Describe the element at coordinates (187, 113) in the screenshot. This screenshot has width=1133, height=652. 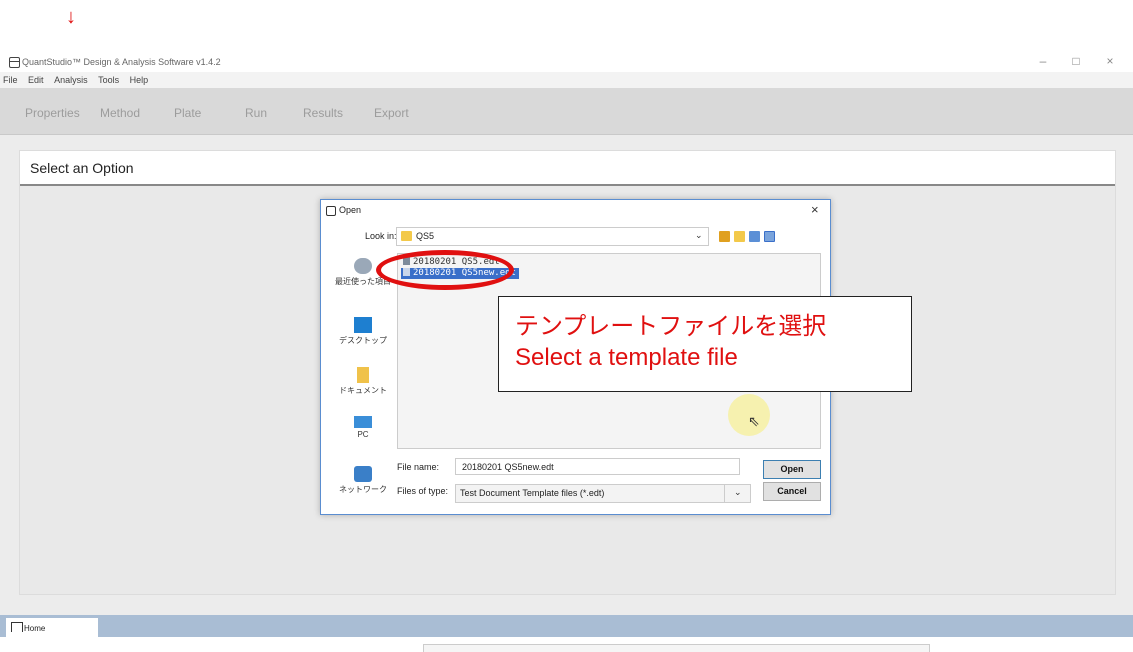
I see `tab-plate: Plate` at that location.